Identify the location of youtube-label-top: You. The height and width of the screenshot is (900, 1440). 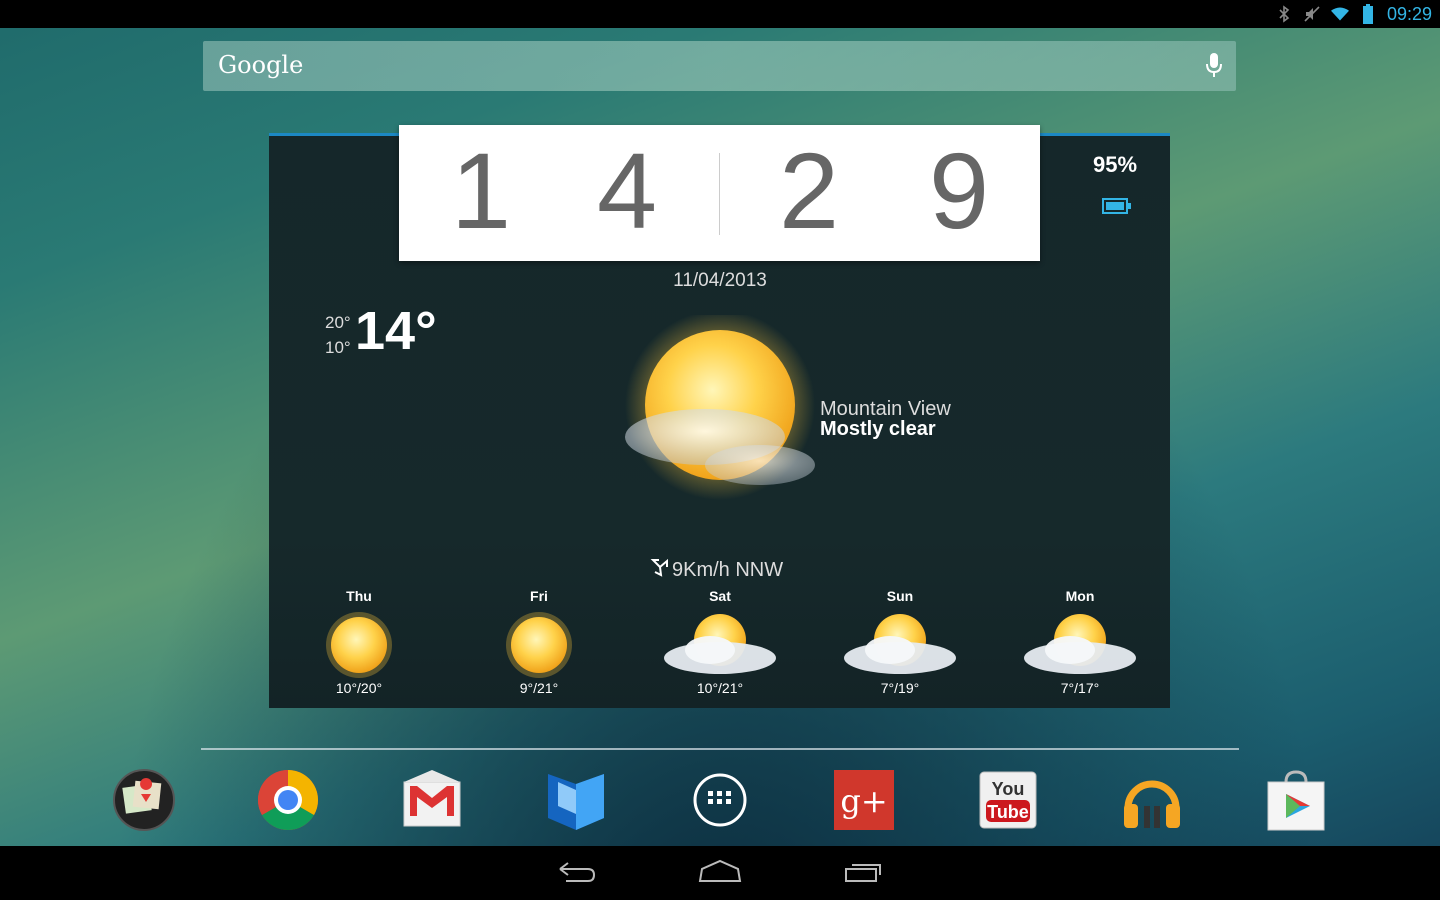
(1008, 789).